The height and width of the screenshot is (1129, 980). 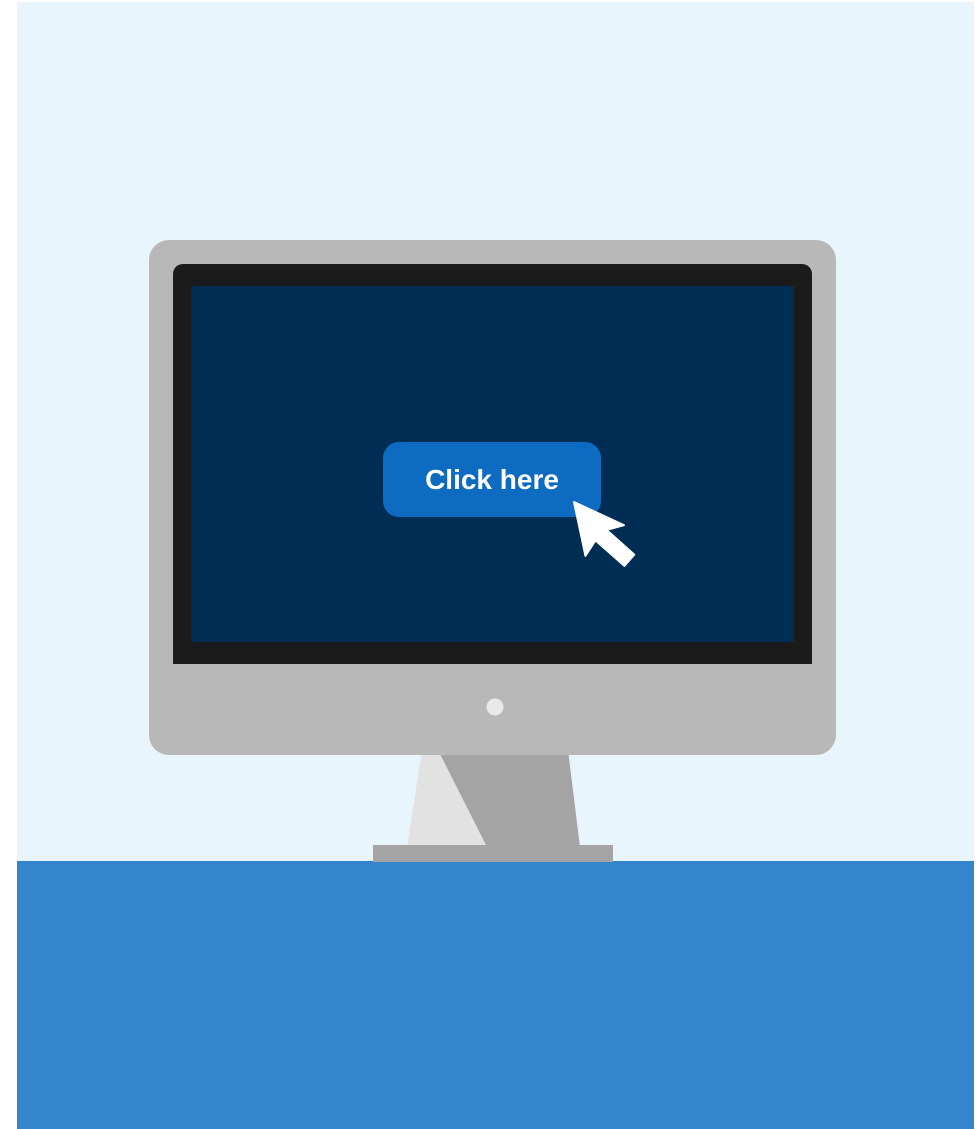 I want to click on monitor-bezel-bottom, so click(x=492, y=653).